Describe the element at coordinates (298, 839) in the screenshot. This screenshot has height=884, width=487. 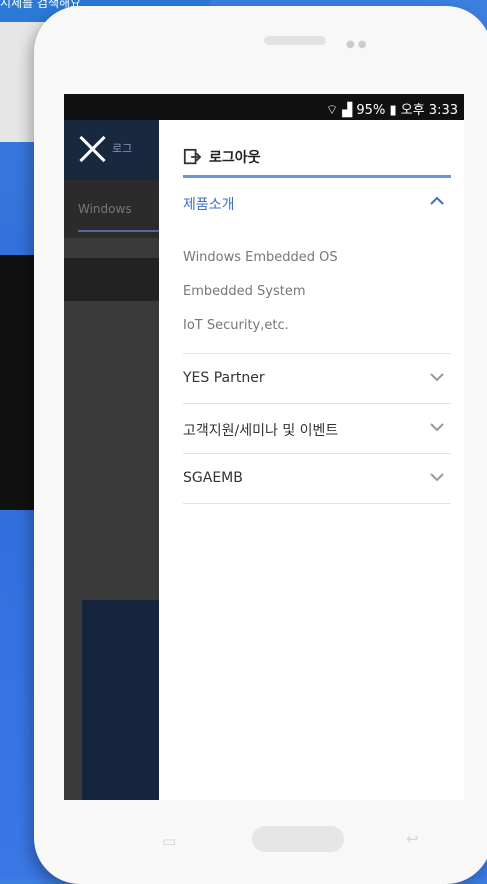
I see `home-button` at that location.